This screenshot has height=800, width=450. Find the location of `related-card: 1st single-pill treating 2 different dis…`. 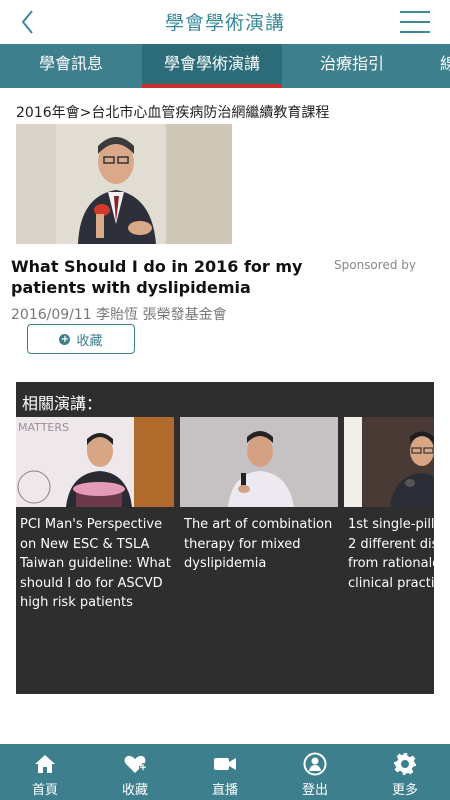

related-card: 1st single-pill treating 2 different dis… is located at coordinates (389, 505).